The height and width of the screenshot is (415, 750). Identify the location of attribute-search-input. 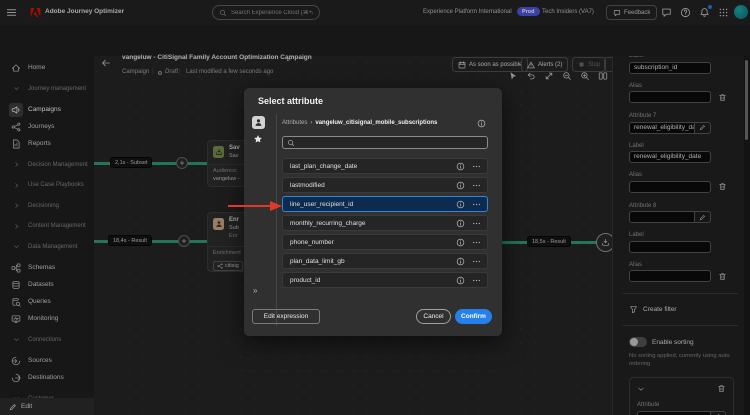
(390, 142).